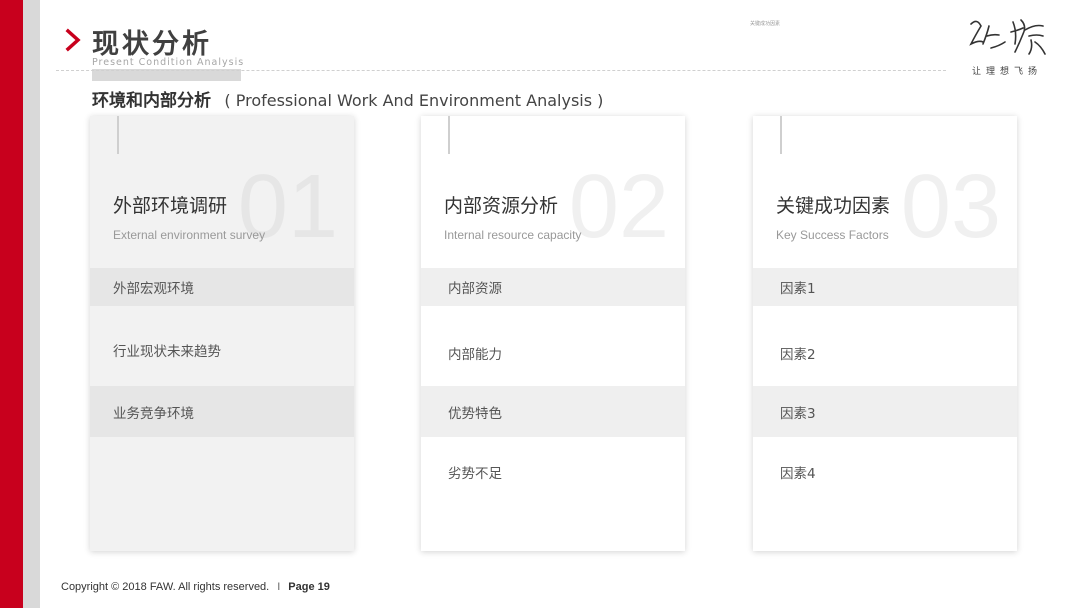 The image size is (1080, 608). I want to click on page-subtitle: Present Condition Analysis, so click(168, 62).